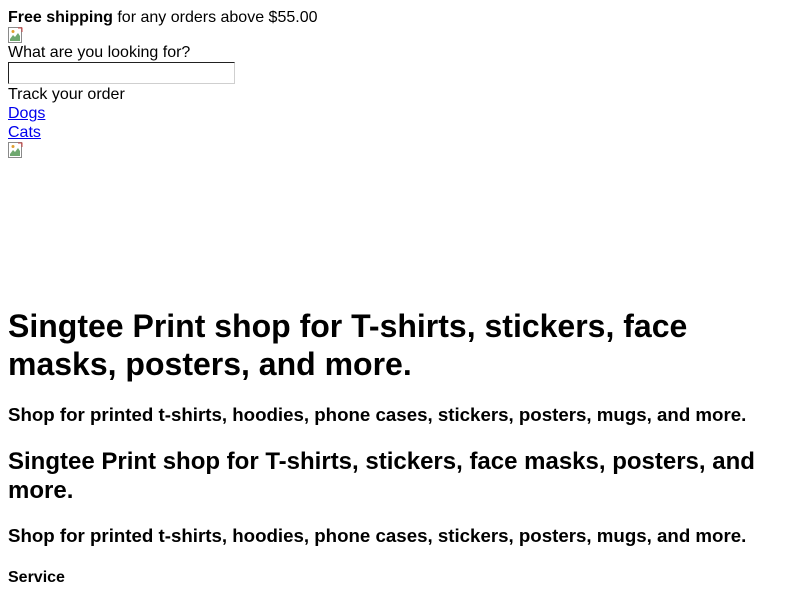 The width and height of the screenshot is (800, 600). What do you see at coordinates (99, 52) in the screenshot?
I see `search-label: What are you looking for?` at bounding box center [99, 52].